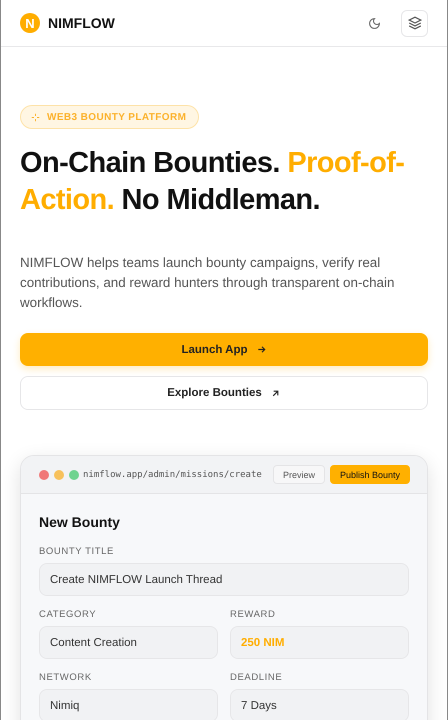 The image size is (448, 720). Describe the element at coordinates (298, 474) in the screenshot. I see `preview-button: Preview` at that location.